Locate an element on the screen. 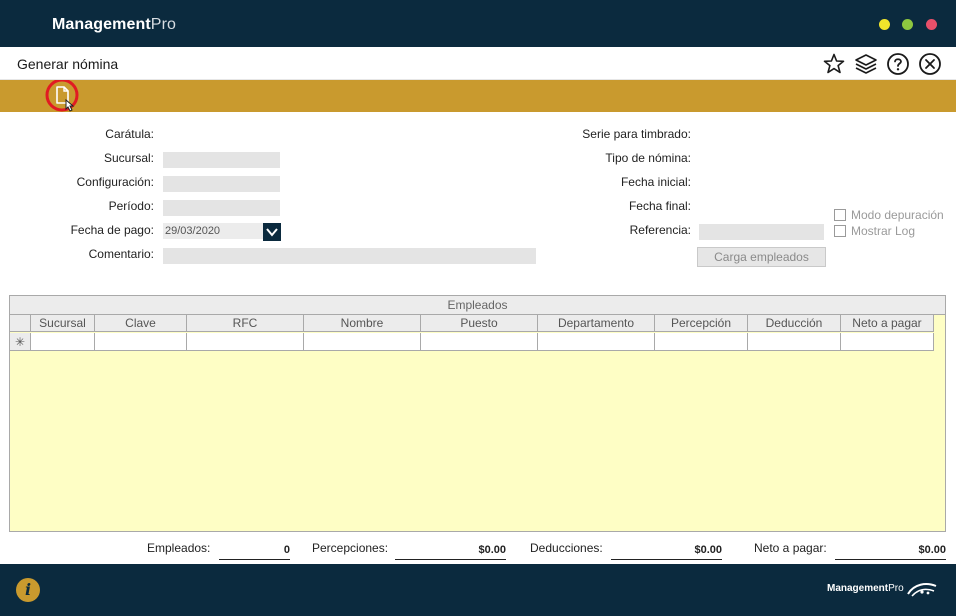 The image size is (956, 616). referencia-field is located at coordinates (761, 232).